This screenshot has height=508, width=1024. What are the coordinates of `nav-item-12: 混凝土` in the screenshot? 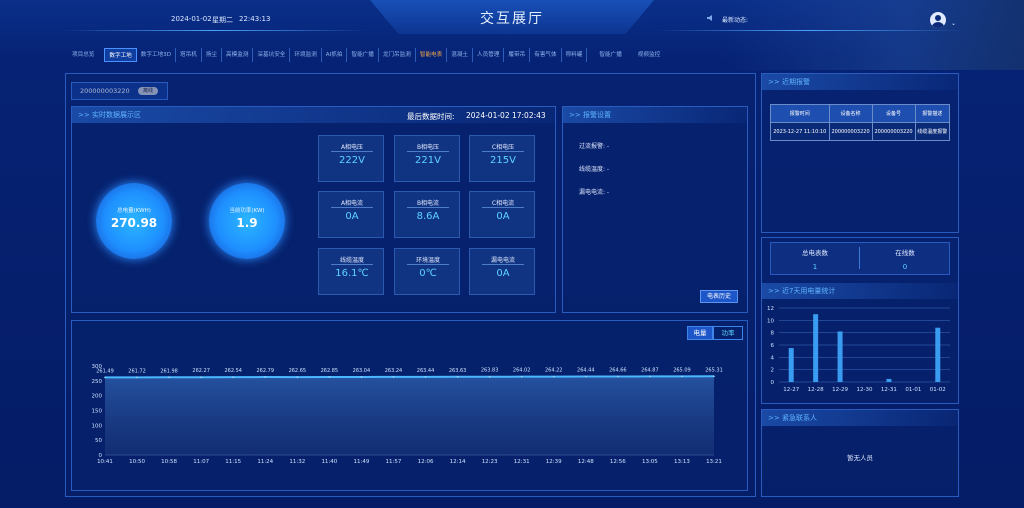 It's located at (460, 55).